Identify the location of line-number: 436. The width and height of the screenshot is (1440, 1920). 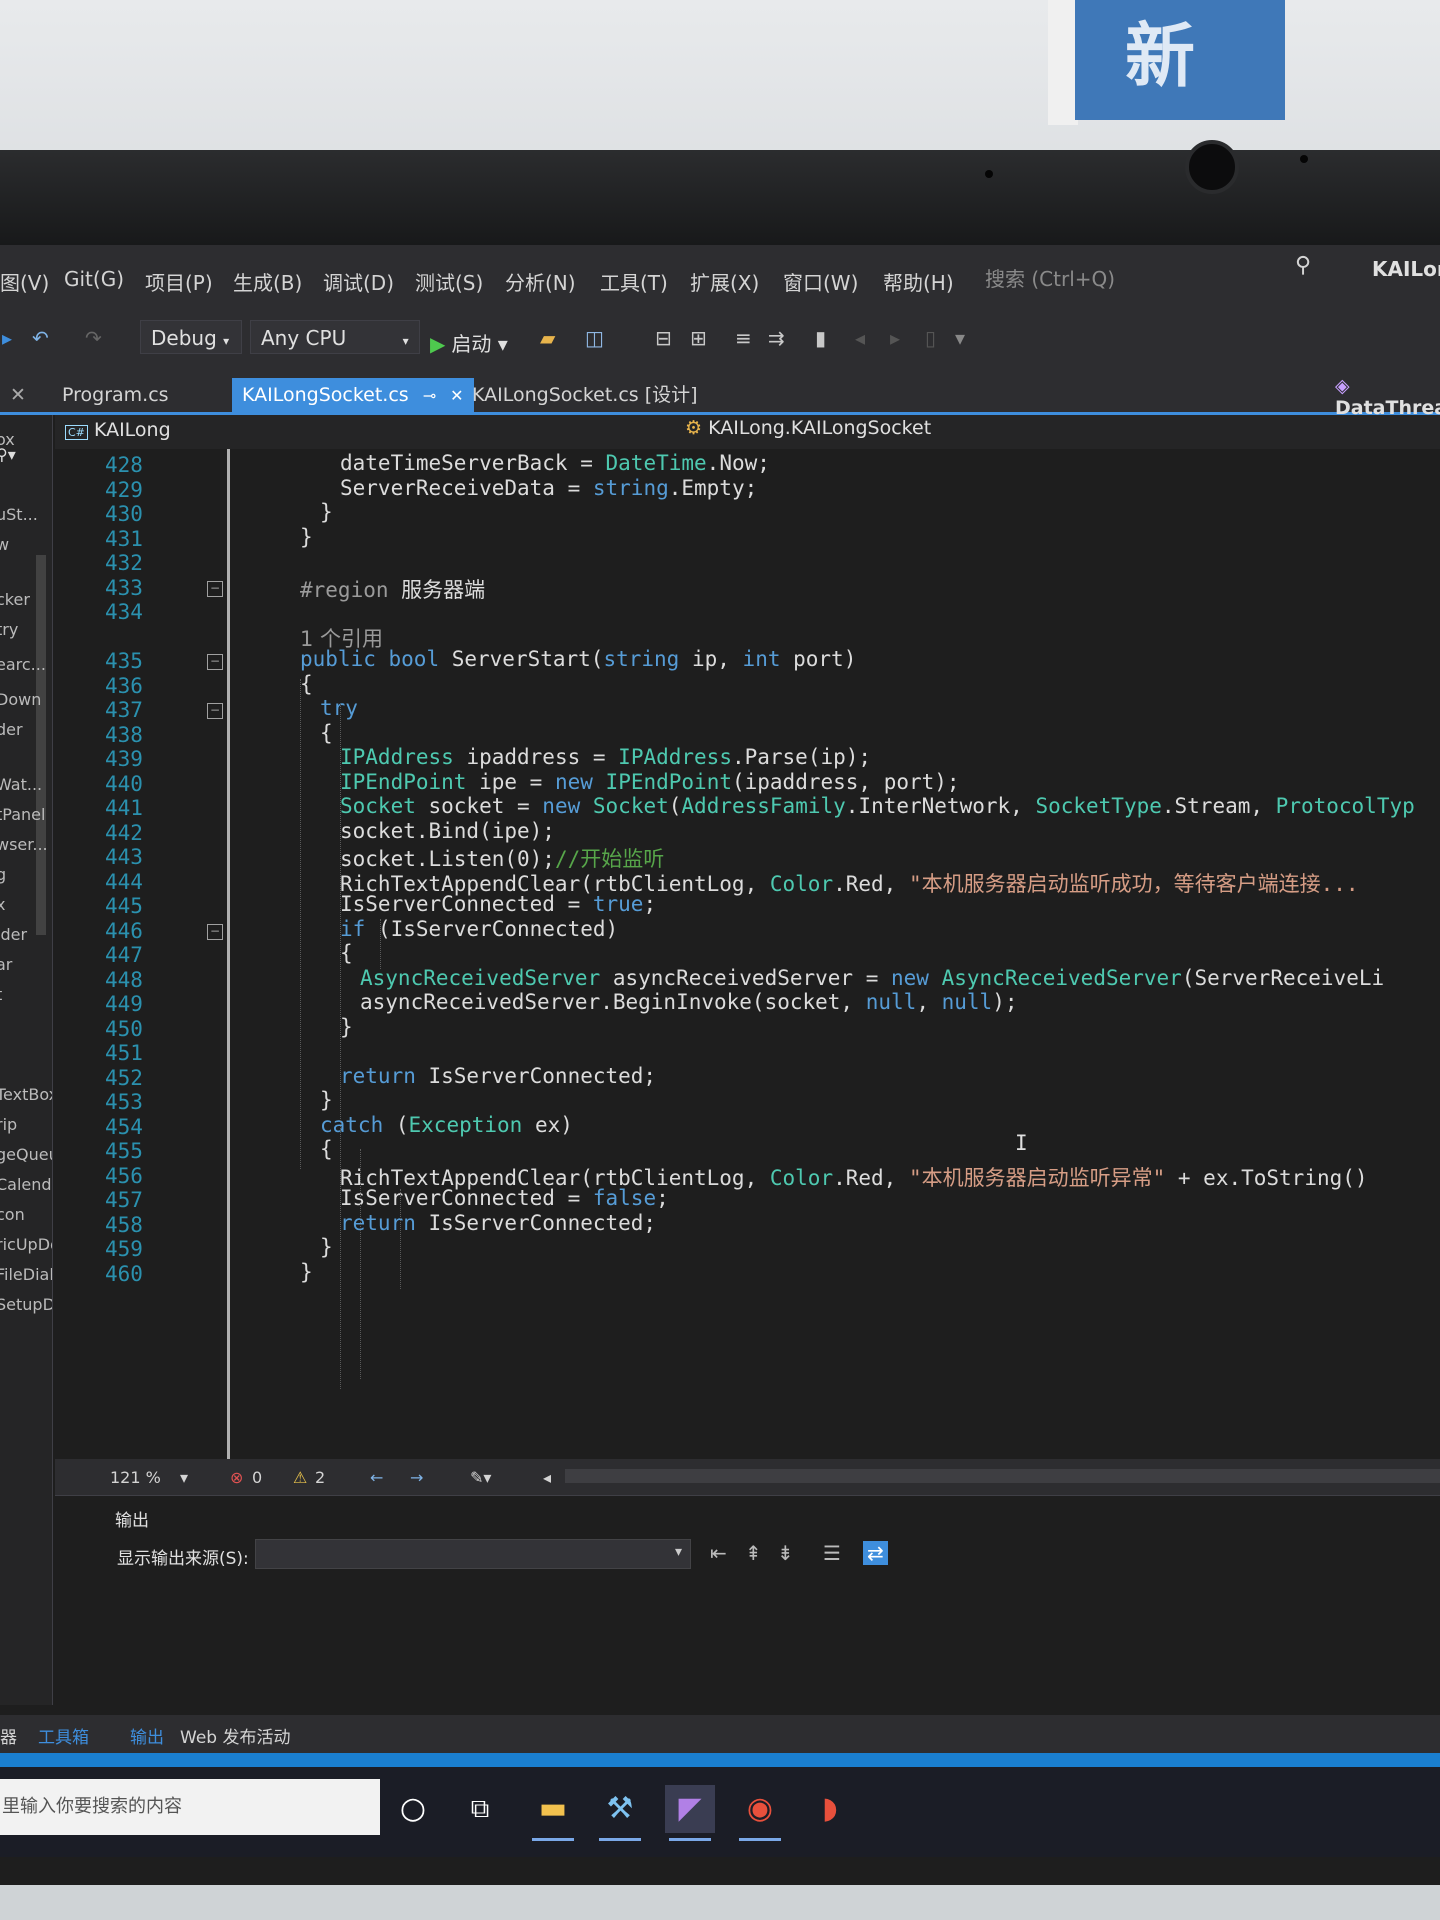
(124, 685).